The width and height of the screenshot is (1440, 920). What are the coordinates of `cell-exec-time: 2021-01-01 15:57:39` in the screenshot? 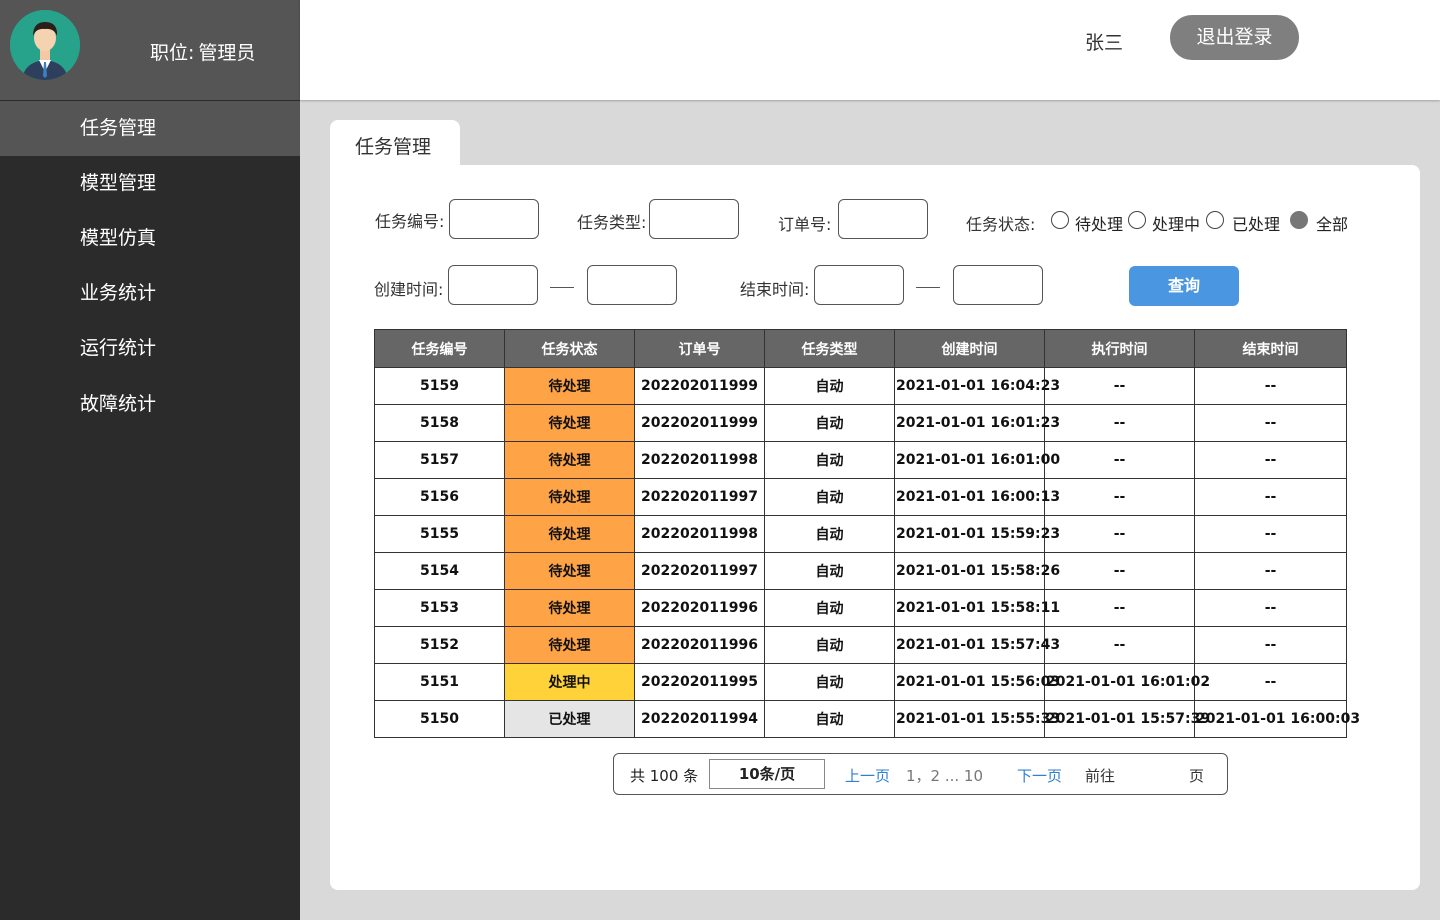 It's located at (1127, 719).